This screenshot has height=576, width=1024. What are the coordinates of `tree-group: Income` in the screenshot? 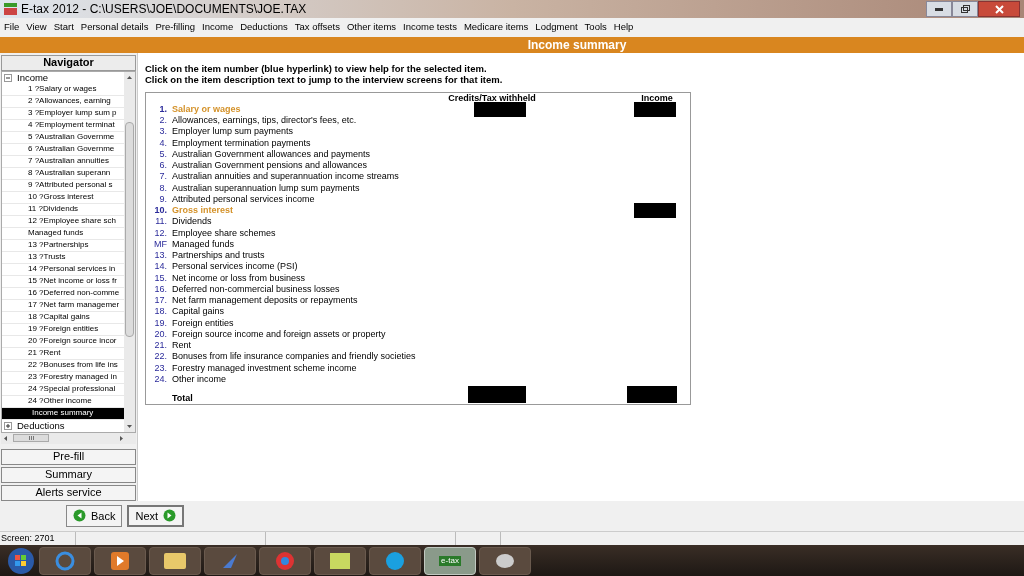 It's located at (33, 77).